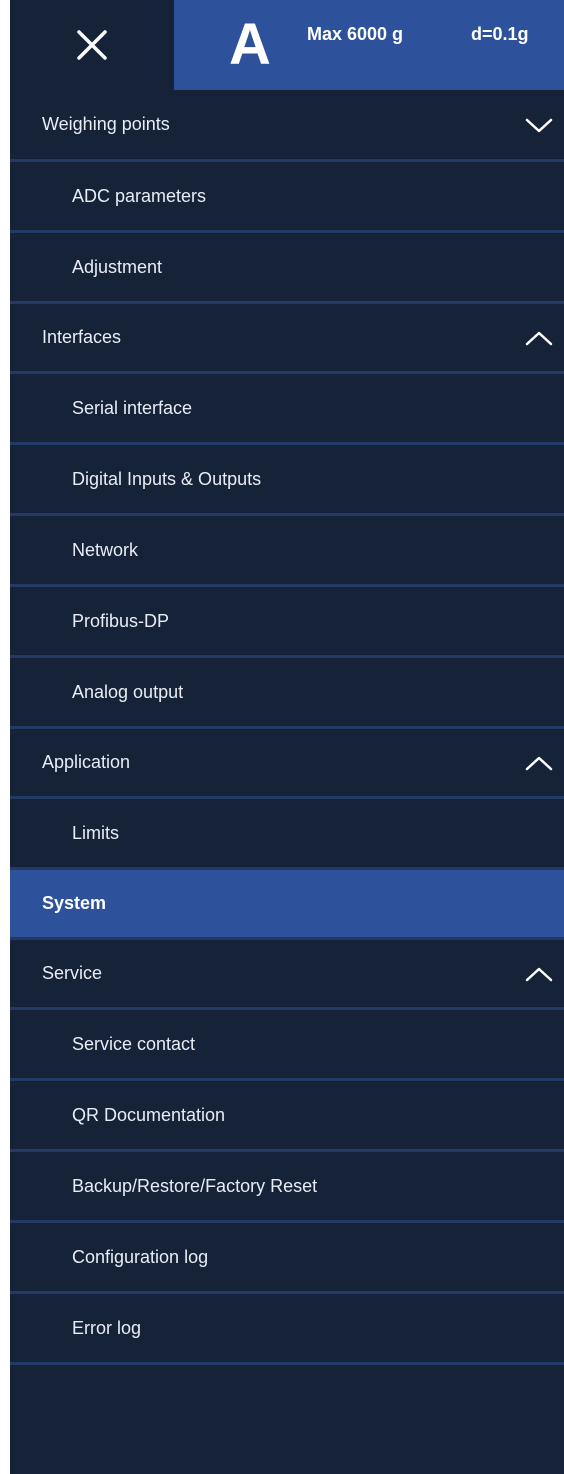 This screenshot has height=1474, width=564. Describe the element at coordinates (287, 764) in the screenshot. I see `menu-group-application: Application` at that location.